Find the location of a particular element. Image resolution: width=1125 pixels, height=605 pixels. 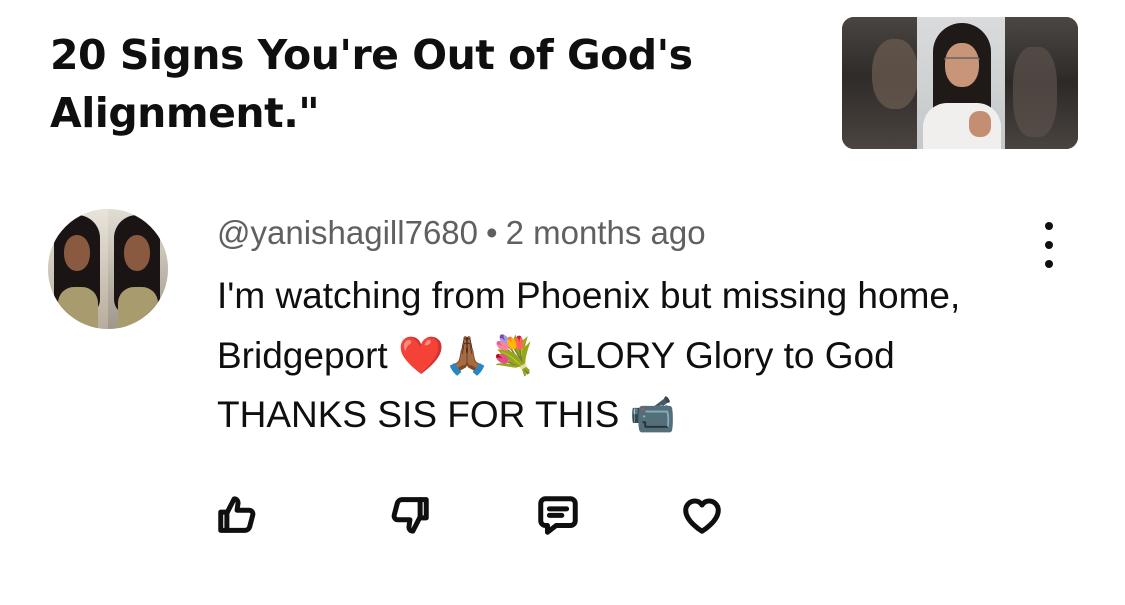

thumbs-down-icon is located at coordinates (410, 515).